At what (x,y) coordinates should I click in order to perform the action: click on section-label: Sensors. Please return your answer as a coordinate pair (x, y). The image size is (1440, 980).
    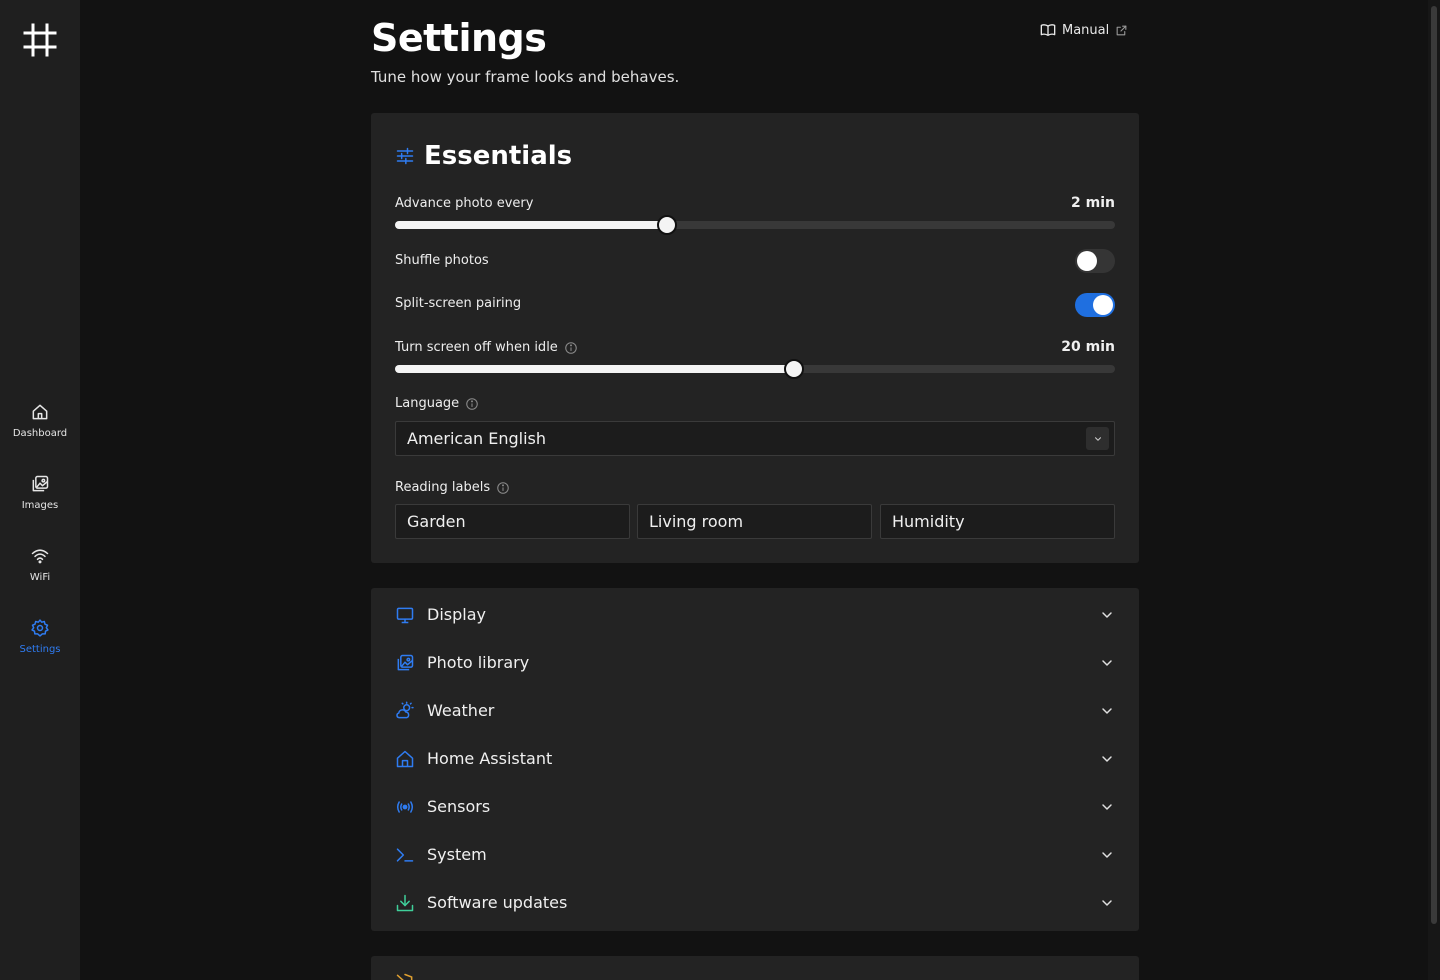
    Looking at the image, I should click on (459, 806).